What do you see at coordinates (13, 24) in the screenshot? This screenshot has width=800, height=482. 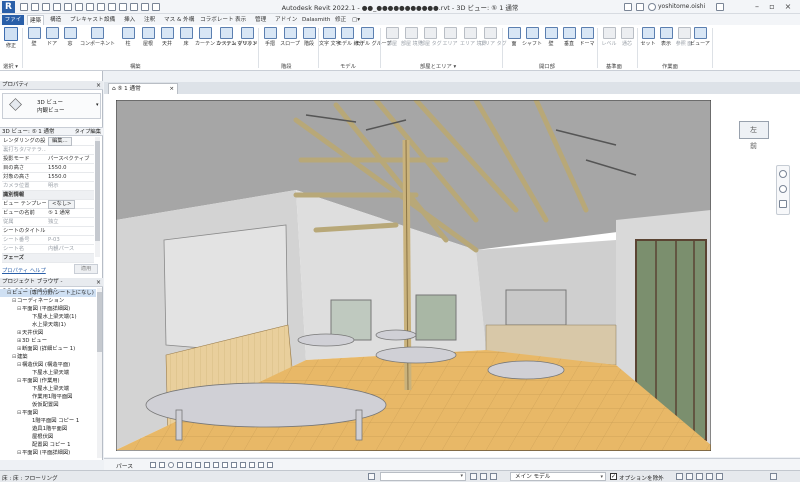 I see `tab-file: ファイル` at bounding box center [13, 24].